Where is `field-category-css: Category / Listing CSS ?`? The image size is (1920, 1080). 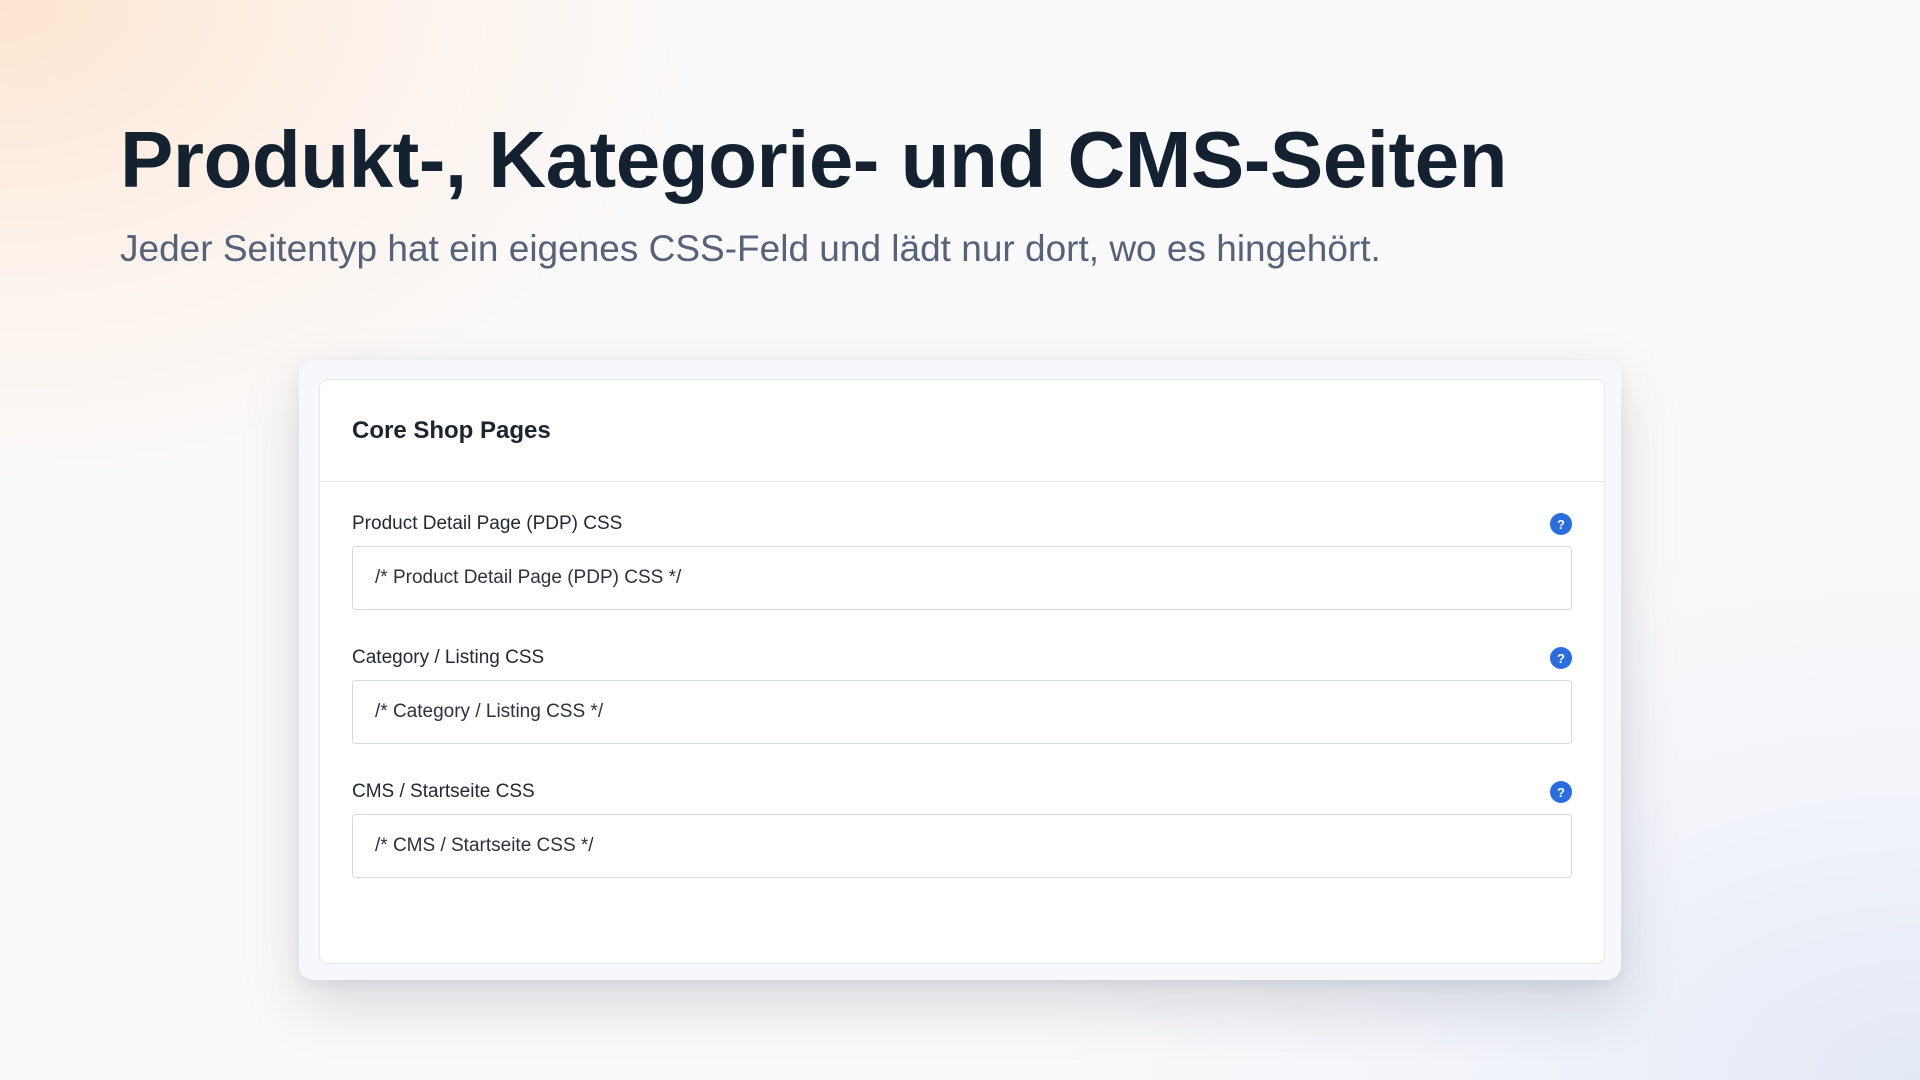
field-category-css: Category / Listing CSS ? is located at coordinates (962, 695).